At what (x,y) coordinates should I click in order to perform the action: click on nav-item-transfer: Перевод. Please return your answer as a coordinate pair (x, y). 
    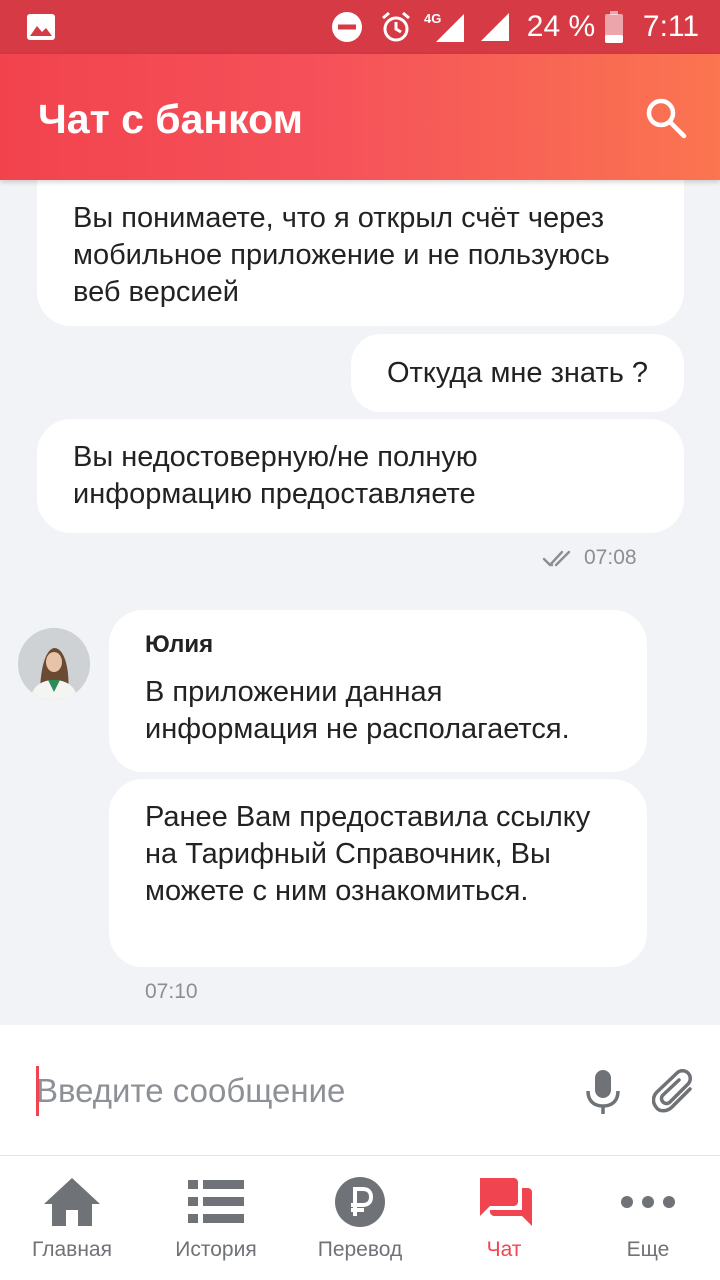
    Looking at the image, I should click on (360, 1218).